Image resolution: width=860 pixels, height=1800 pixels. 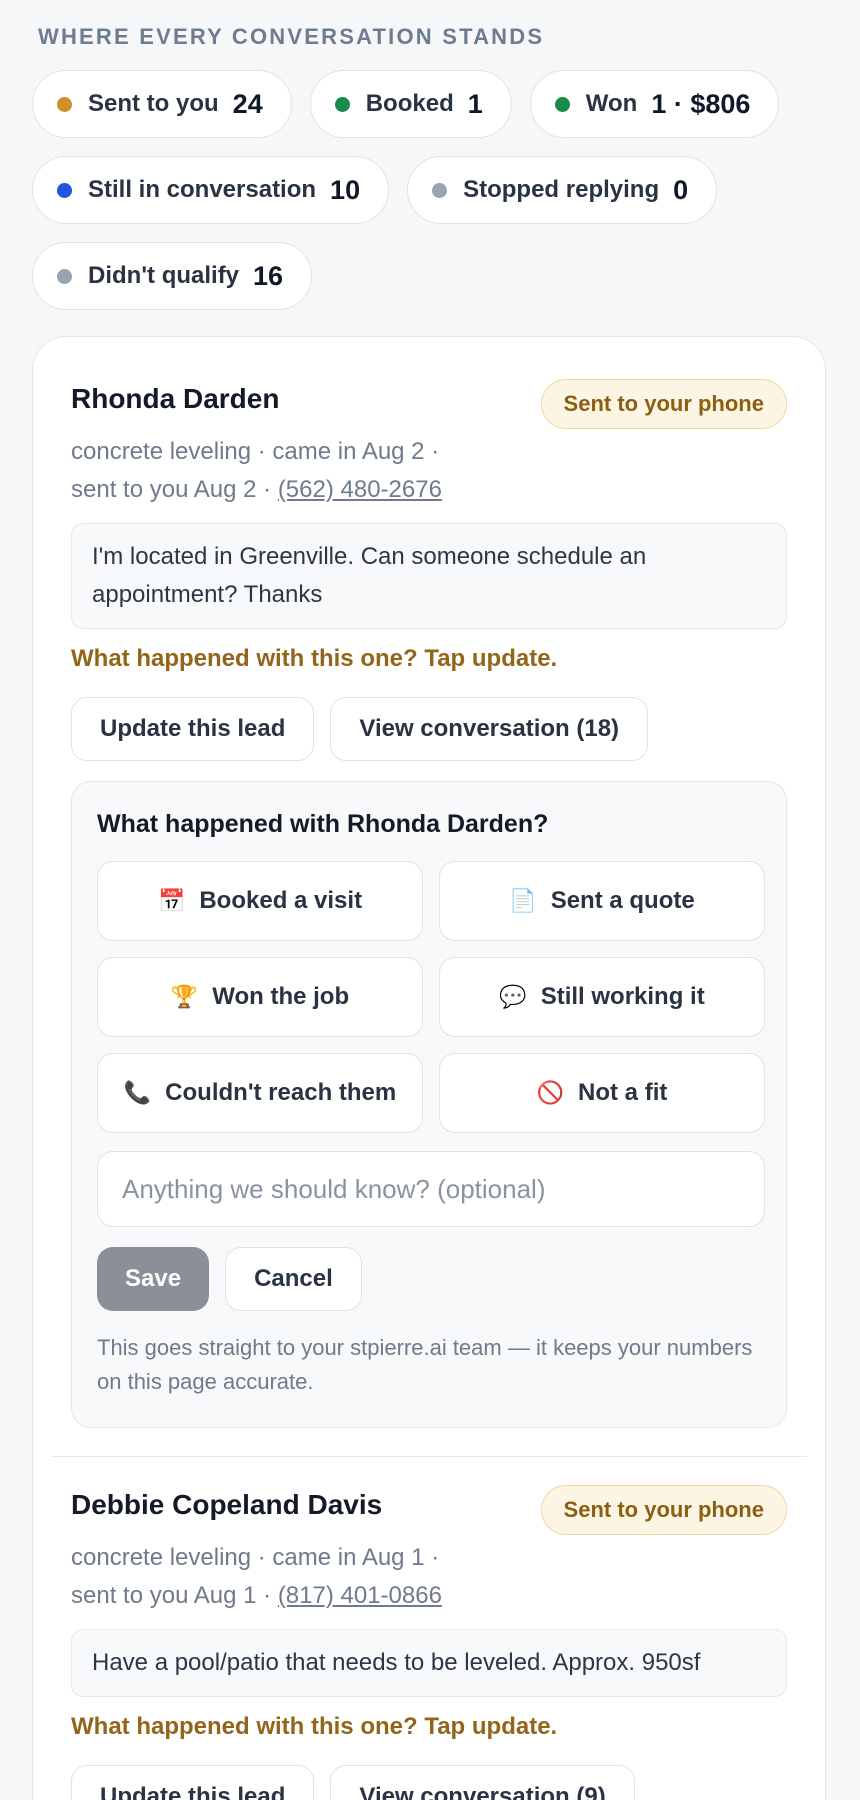 What do you see at coordinates (622, 996) in the screenshot?
I see `option-label: Still working it` at bounding box center [622, 996].